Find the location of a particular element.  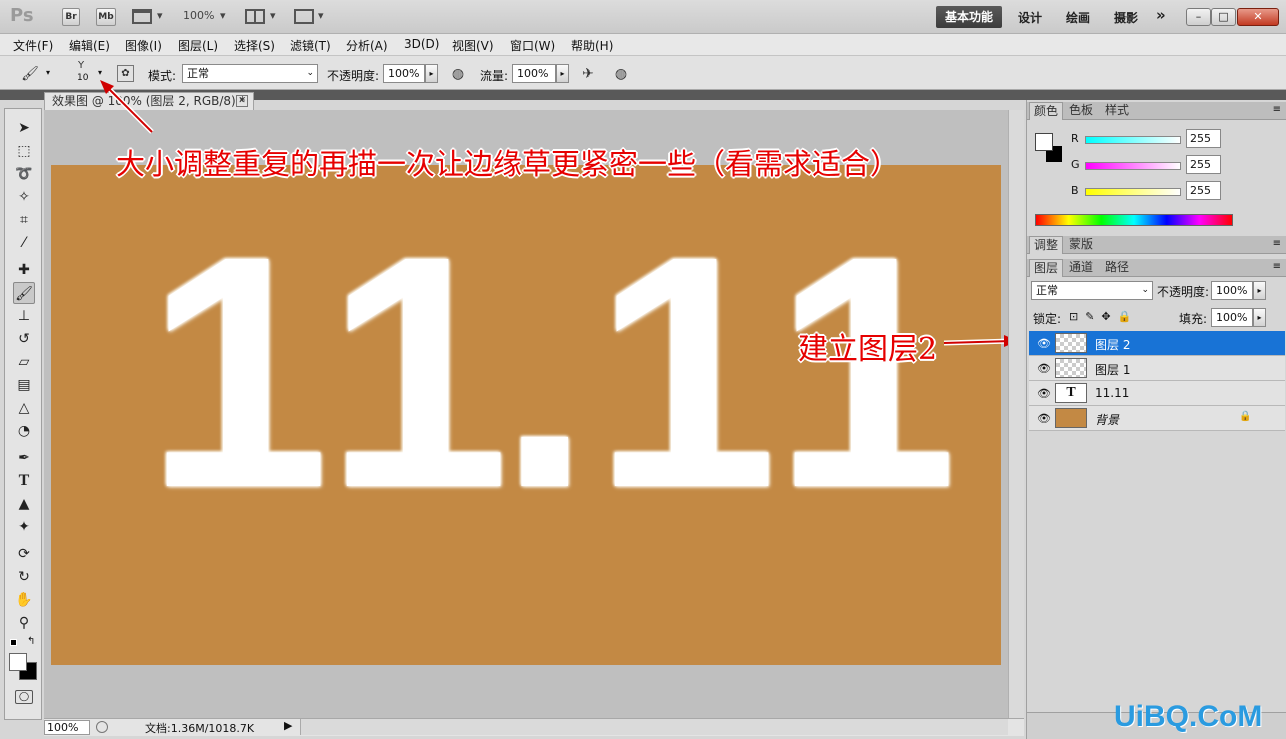

tab-paths: 路径 is located at coordinates (1117, 268).